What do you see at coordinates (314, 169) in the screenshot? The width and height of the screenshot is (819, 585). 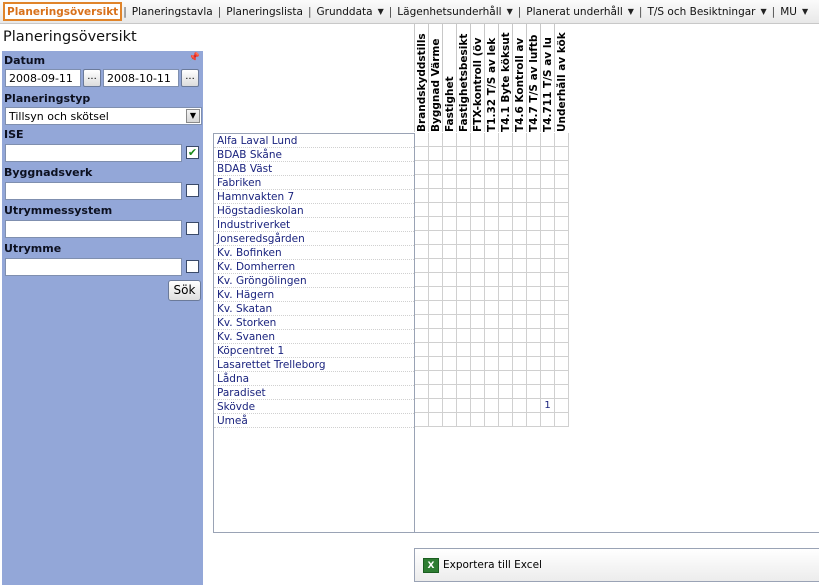 I see `property-row: BDAB Väst` at bounding box center [314, 169].